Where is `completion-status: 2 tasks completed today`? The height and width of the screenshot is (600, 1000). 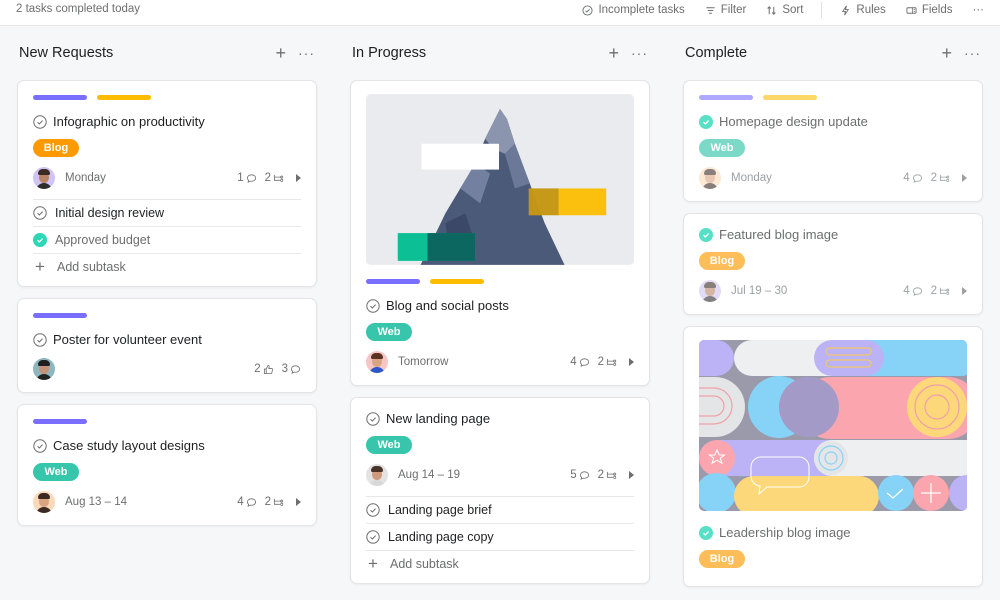
completion-status: 2 tasks completed today is located at coordinates (78, 9).